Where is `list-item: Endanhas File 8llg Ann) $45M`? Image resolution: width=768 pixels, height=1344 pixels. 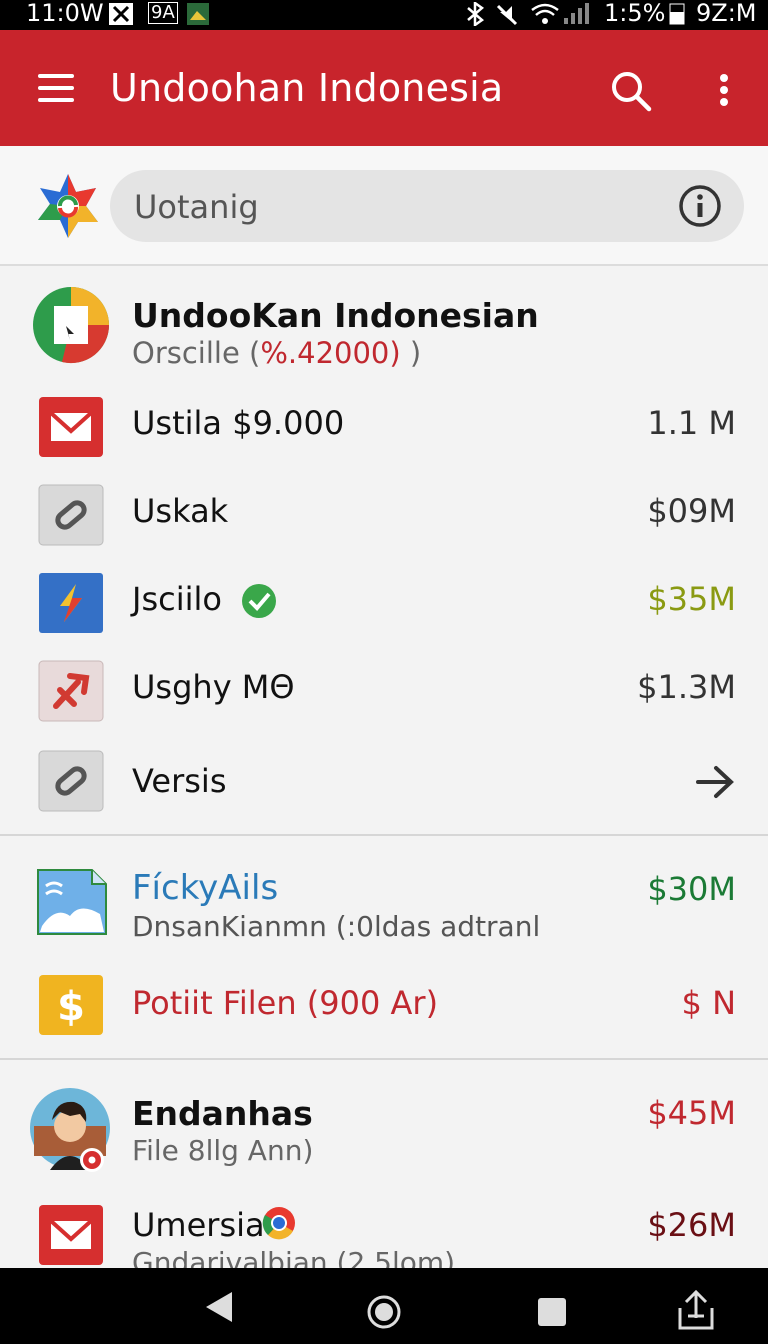 list-item: Endanhas File 8llg Ann) $45M is located at coordinates (384, 1130).